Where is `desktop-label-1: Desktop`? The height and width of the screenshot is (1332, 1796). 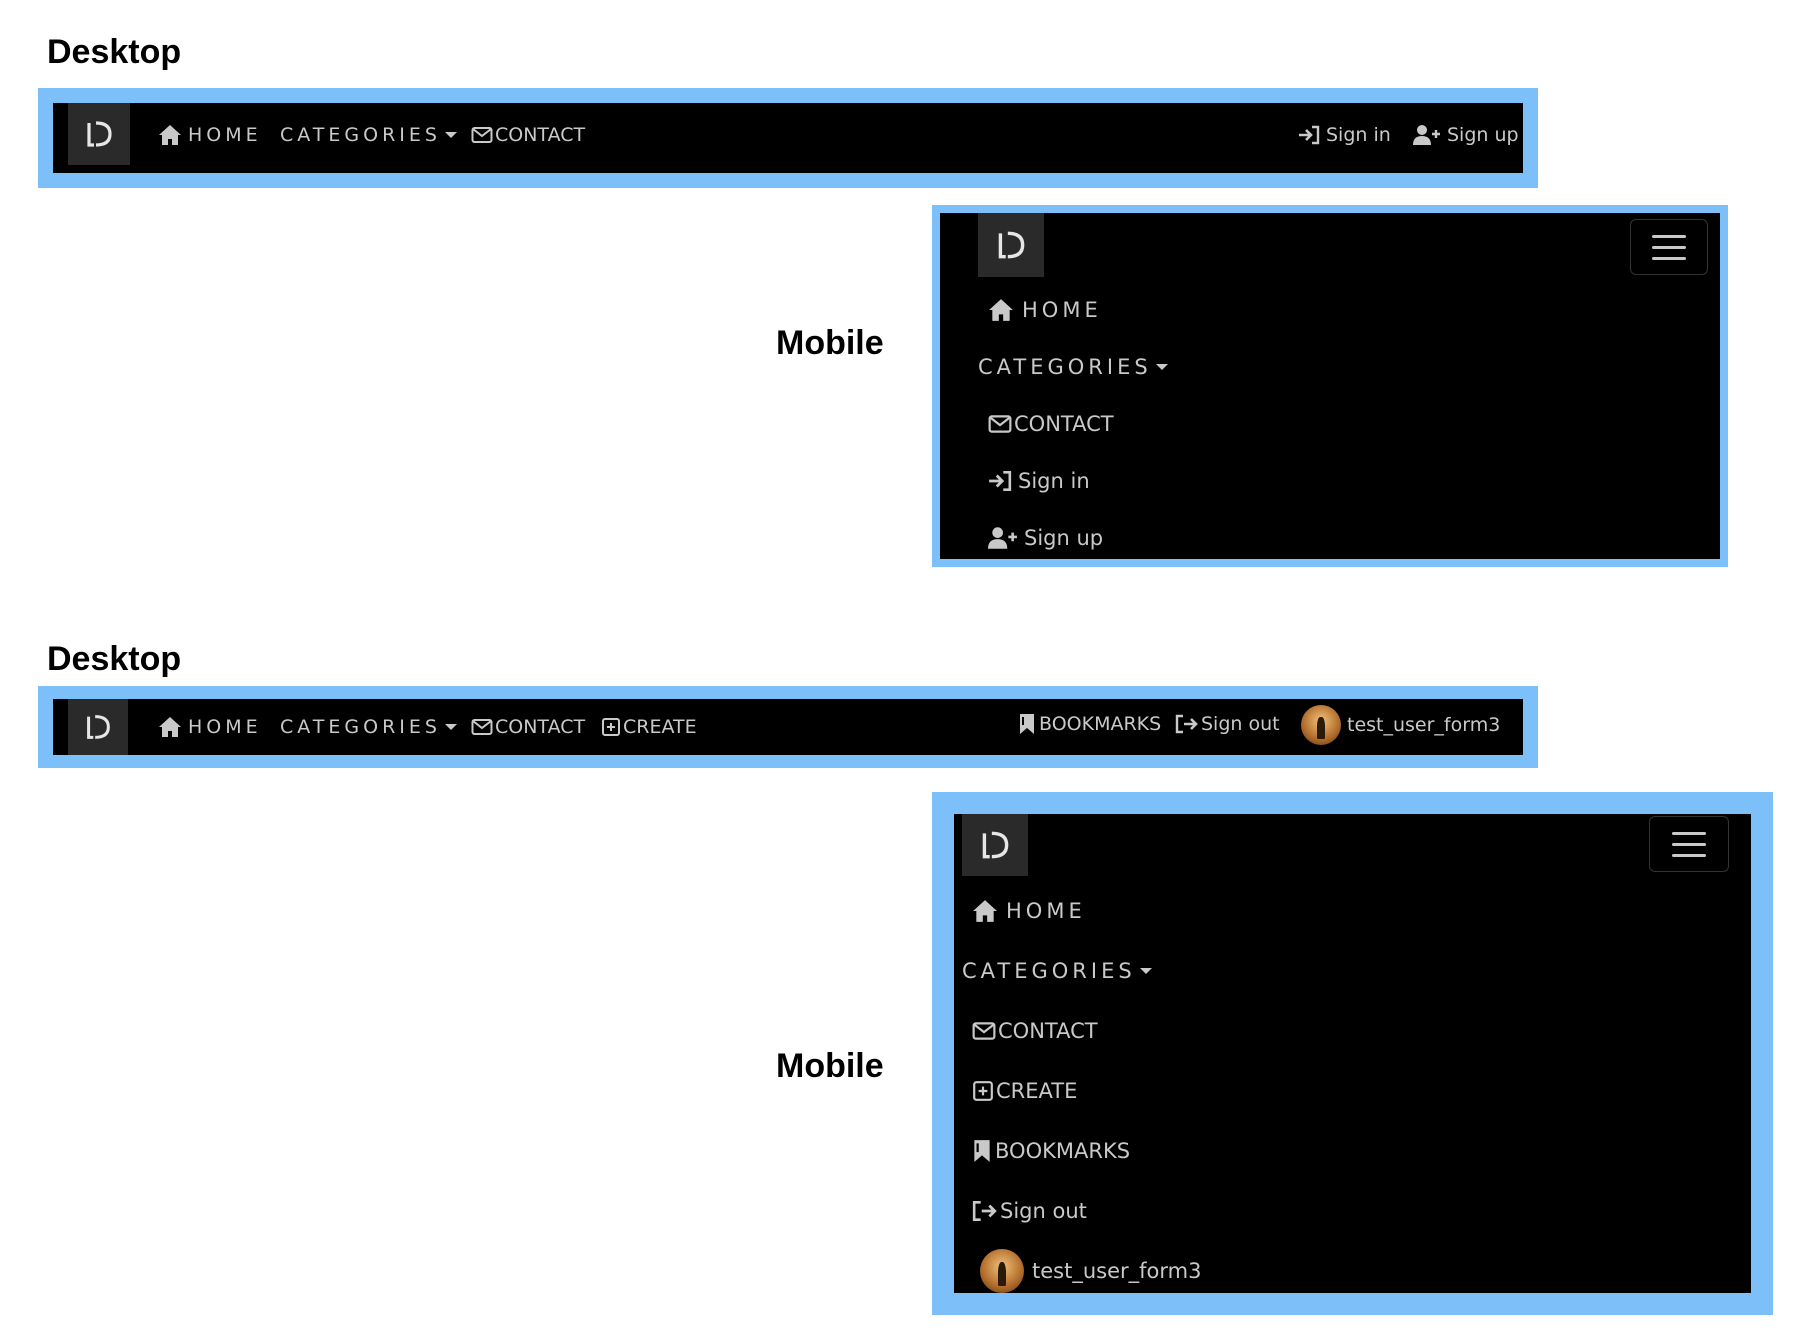 desktop-label-1: Desktop is located at coordinates (114, 52).